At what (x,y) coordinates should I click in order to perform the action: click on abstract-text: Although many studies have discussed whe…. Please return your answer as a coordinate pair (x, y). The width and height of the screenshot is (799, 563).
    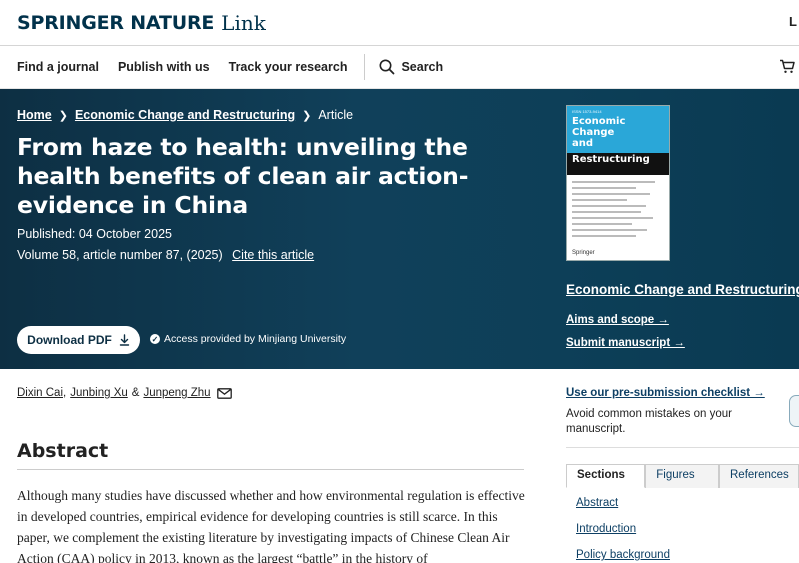
    Looking at the image, I should click on (271, 525).